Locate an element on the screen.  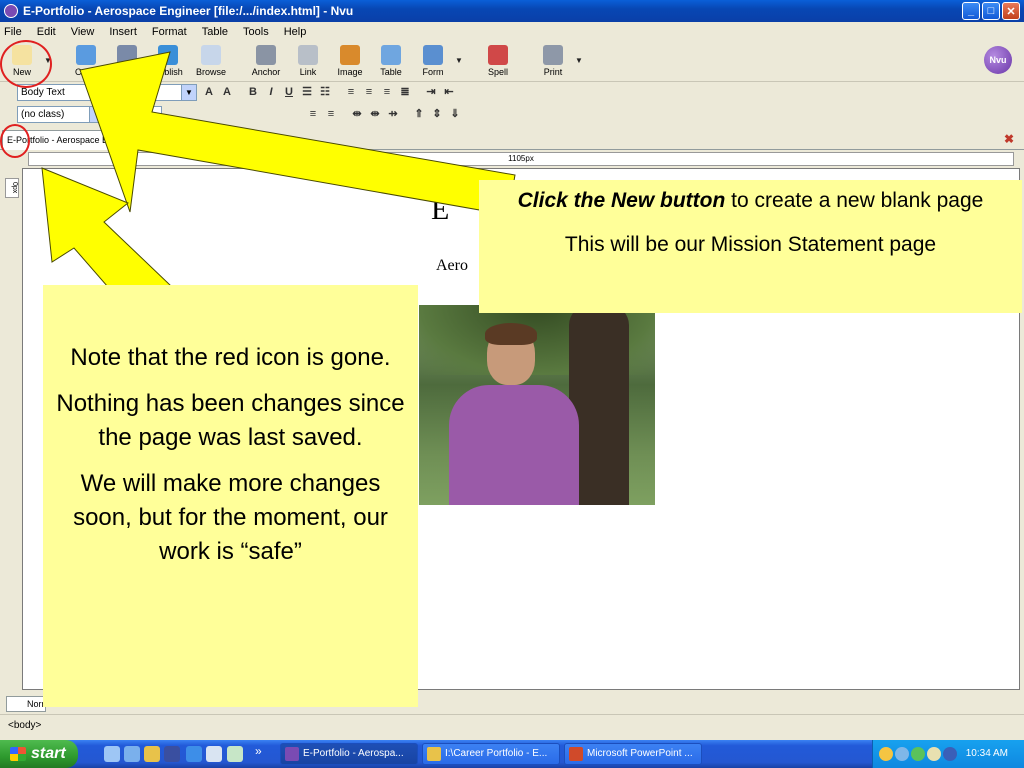
table-button: Table is located at coordinates (391, 62).